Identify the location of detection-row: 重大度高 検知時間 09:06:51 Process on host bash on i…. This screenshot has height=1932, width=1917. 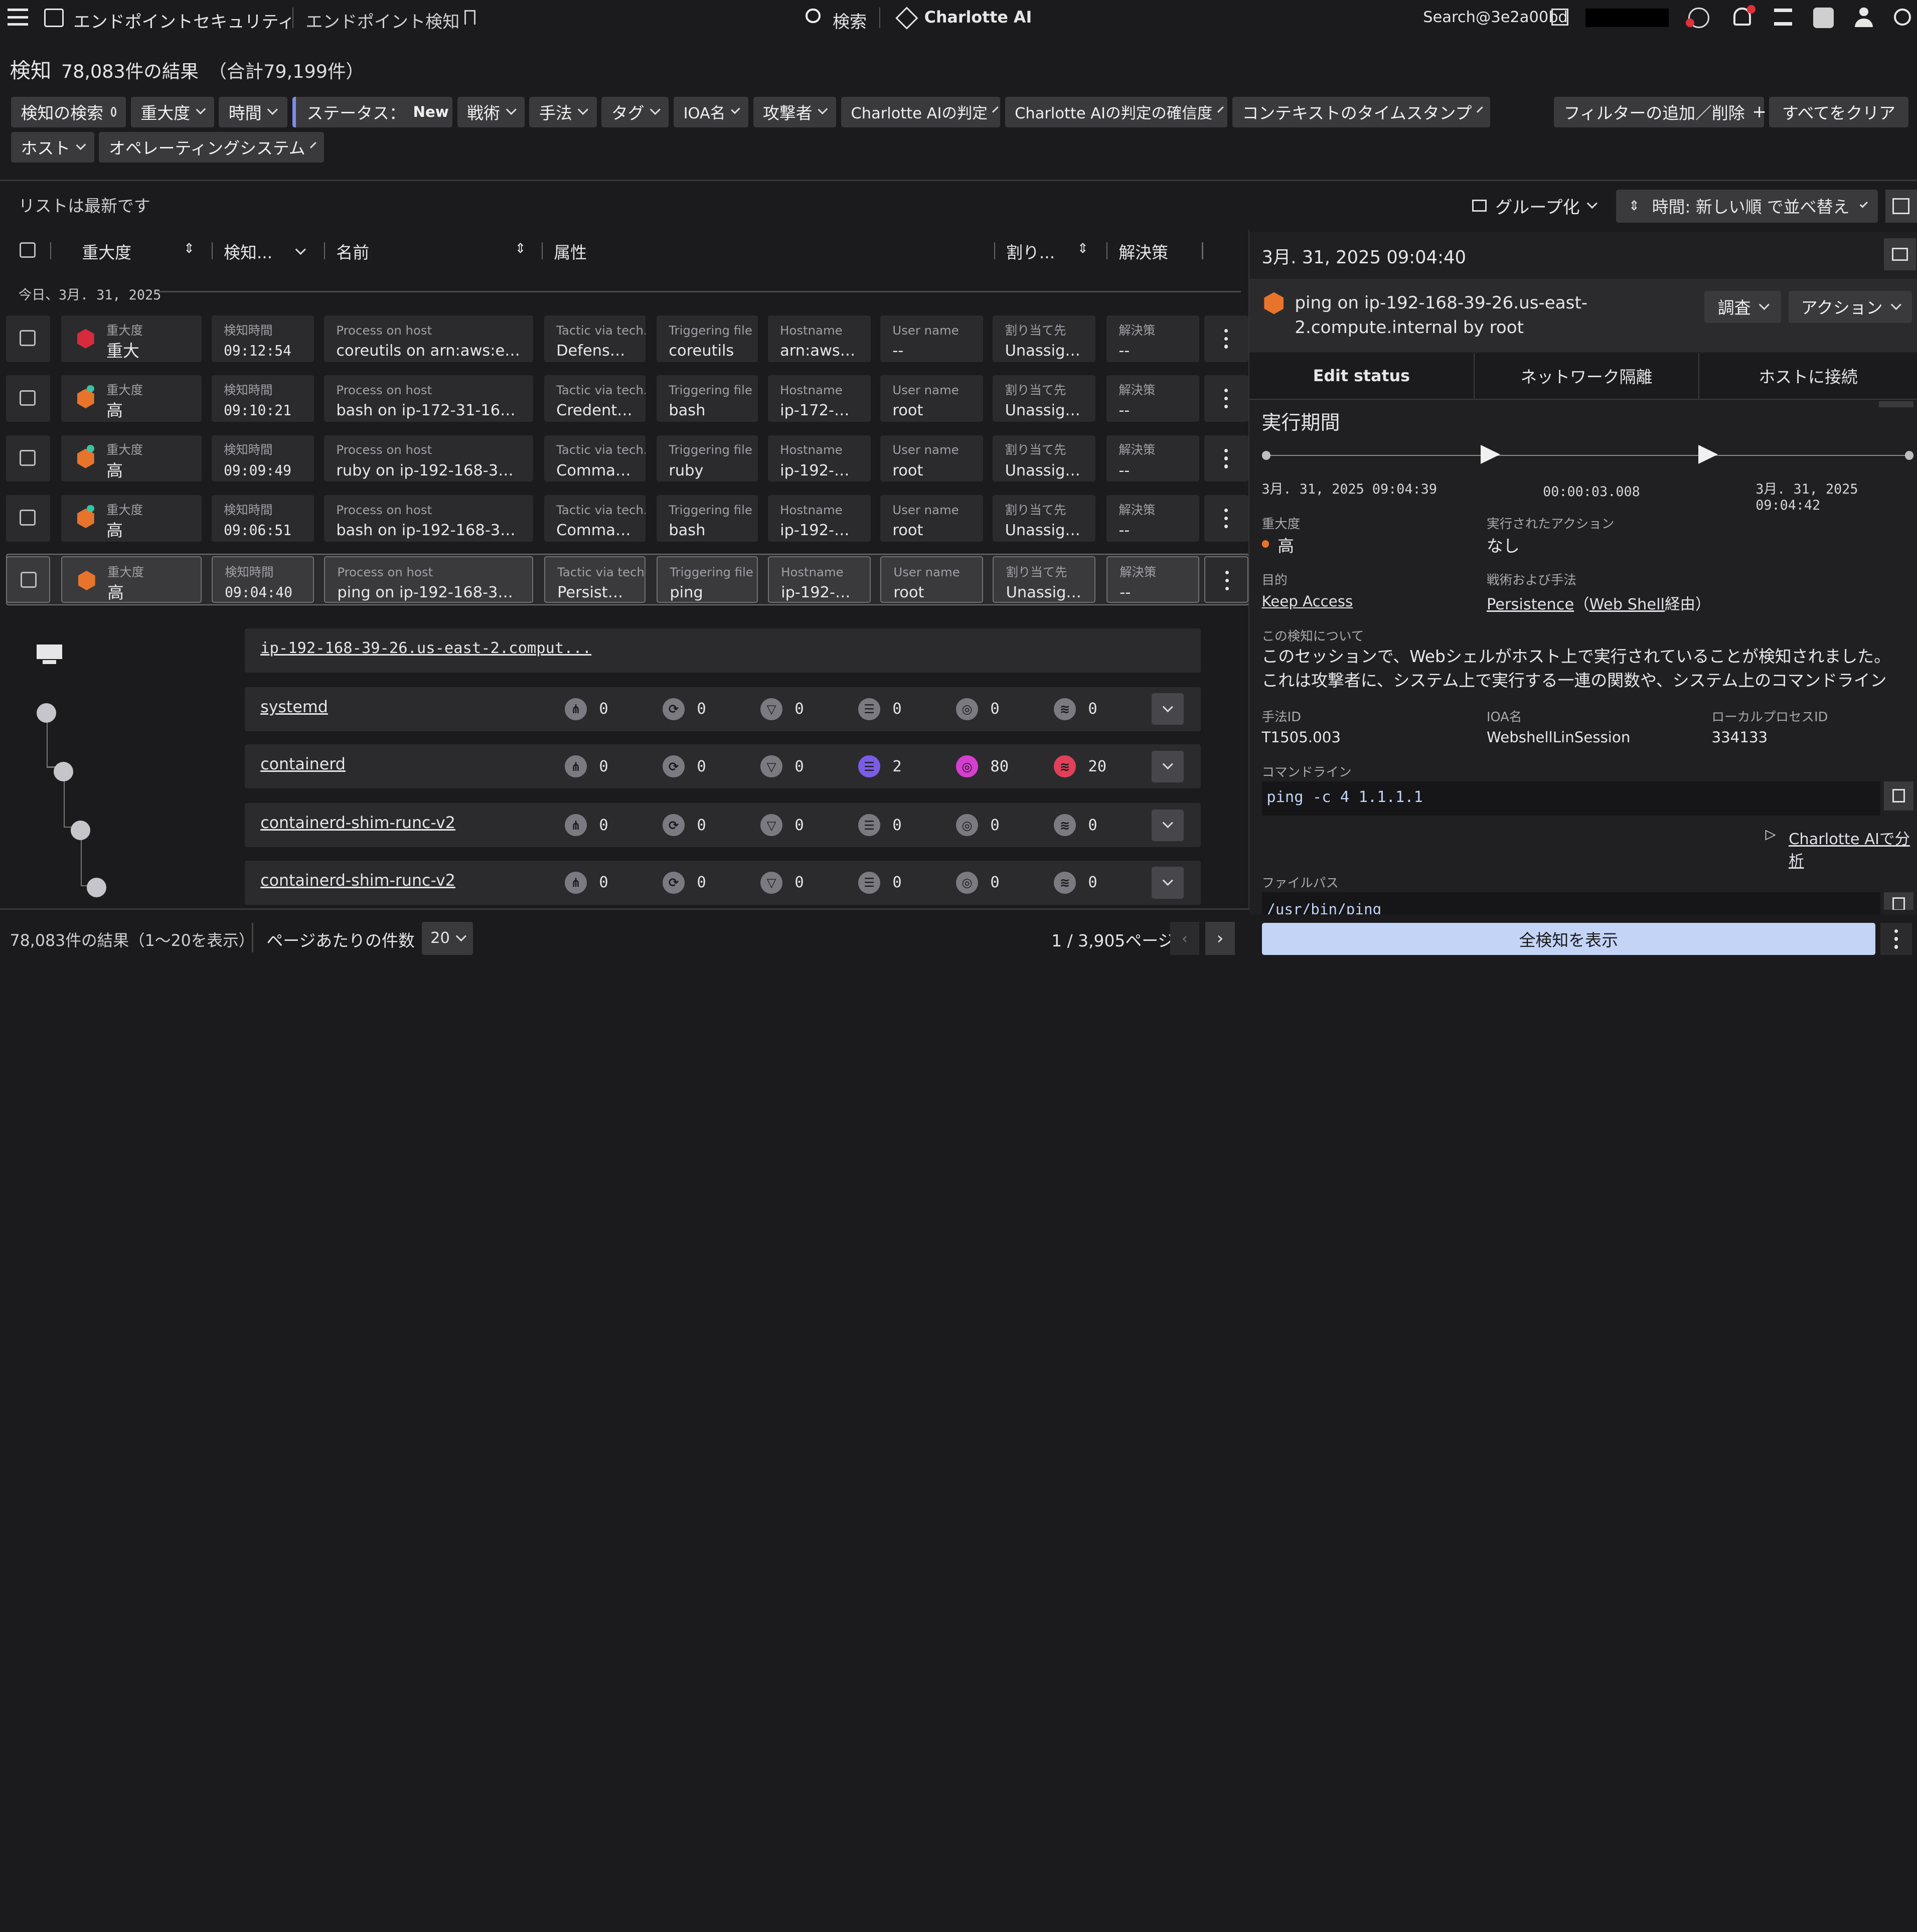
(624, 519).